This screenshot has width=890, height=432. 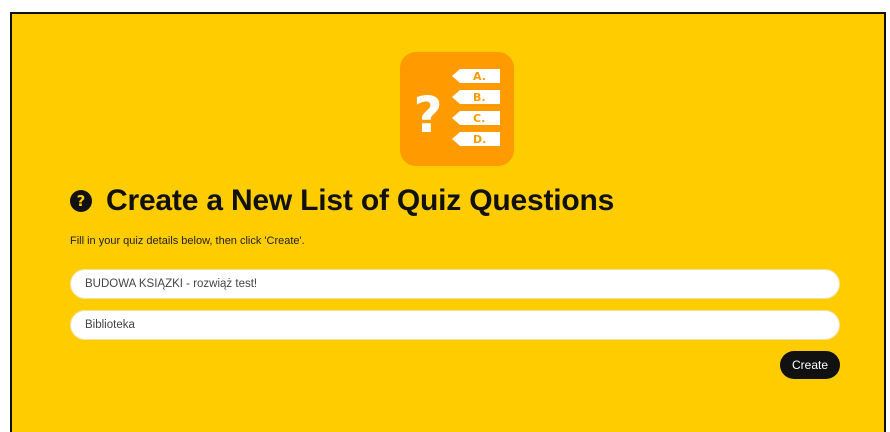 I want to click on question-circle-icon: ?, so click(x=81, y=201).